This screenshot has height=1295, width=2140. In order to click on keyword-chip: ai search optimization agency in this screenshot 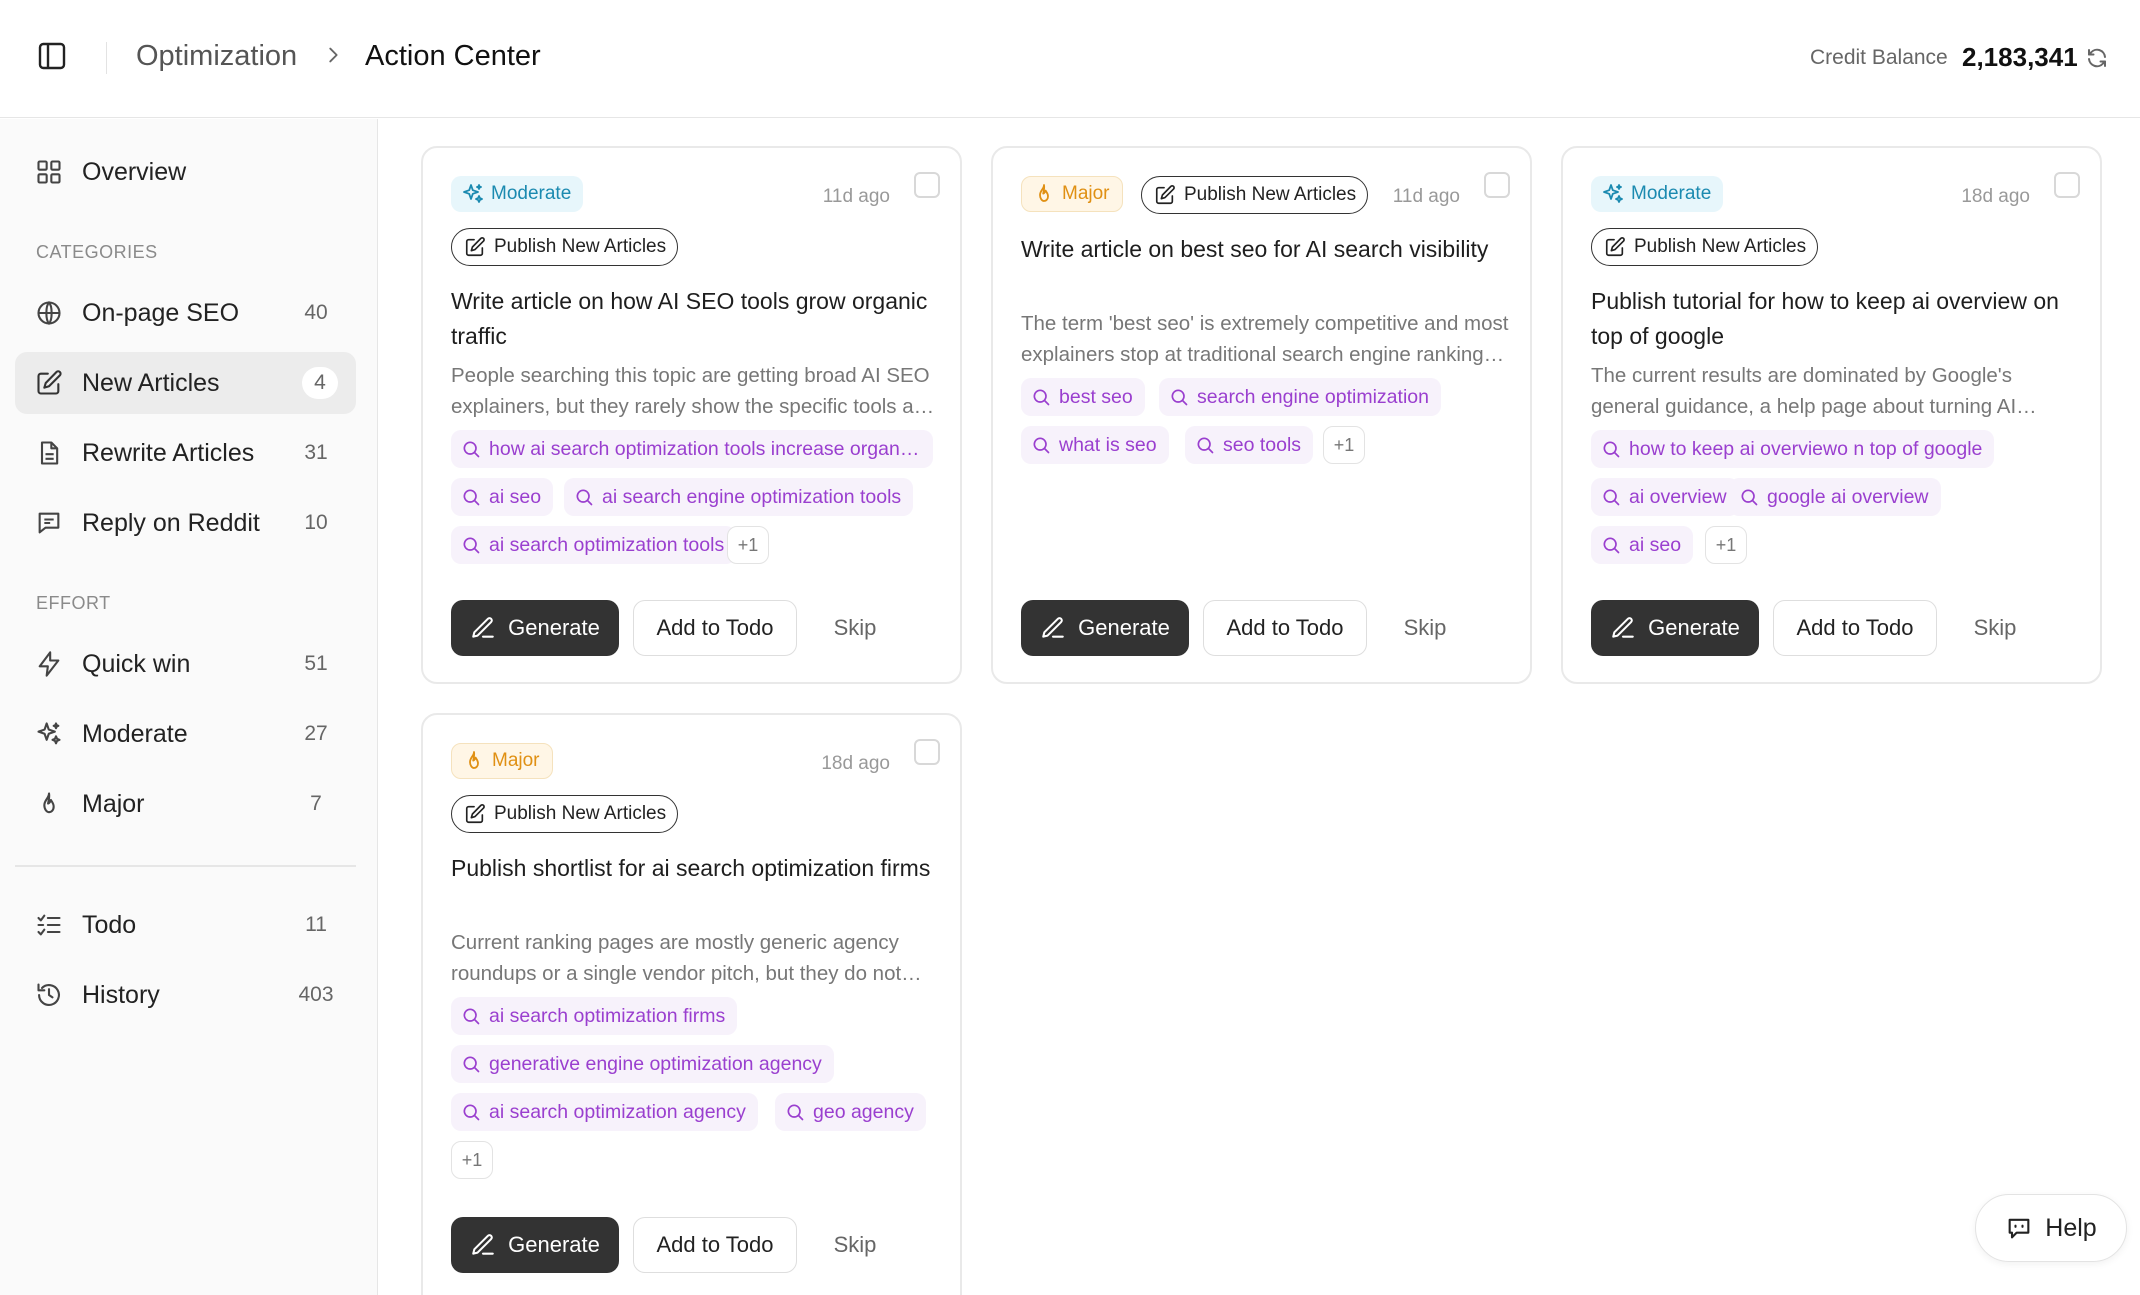, I will do `click(604, 1112)`.